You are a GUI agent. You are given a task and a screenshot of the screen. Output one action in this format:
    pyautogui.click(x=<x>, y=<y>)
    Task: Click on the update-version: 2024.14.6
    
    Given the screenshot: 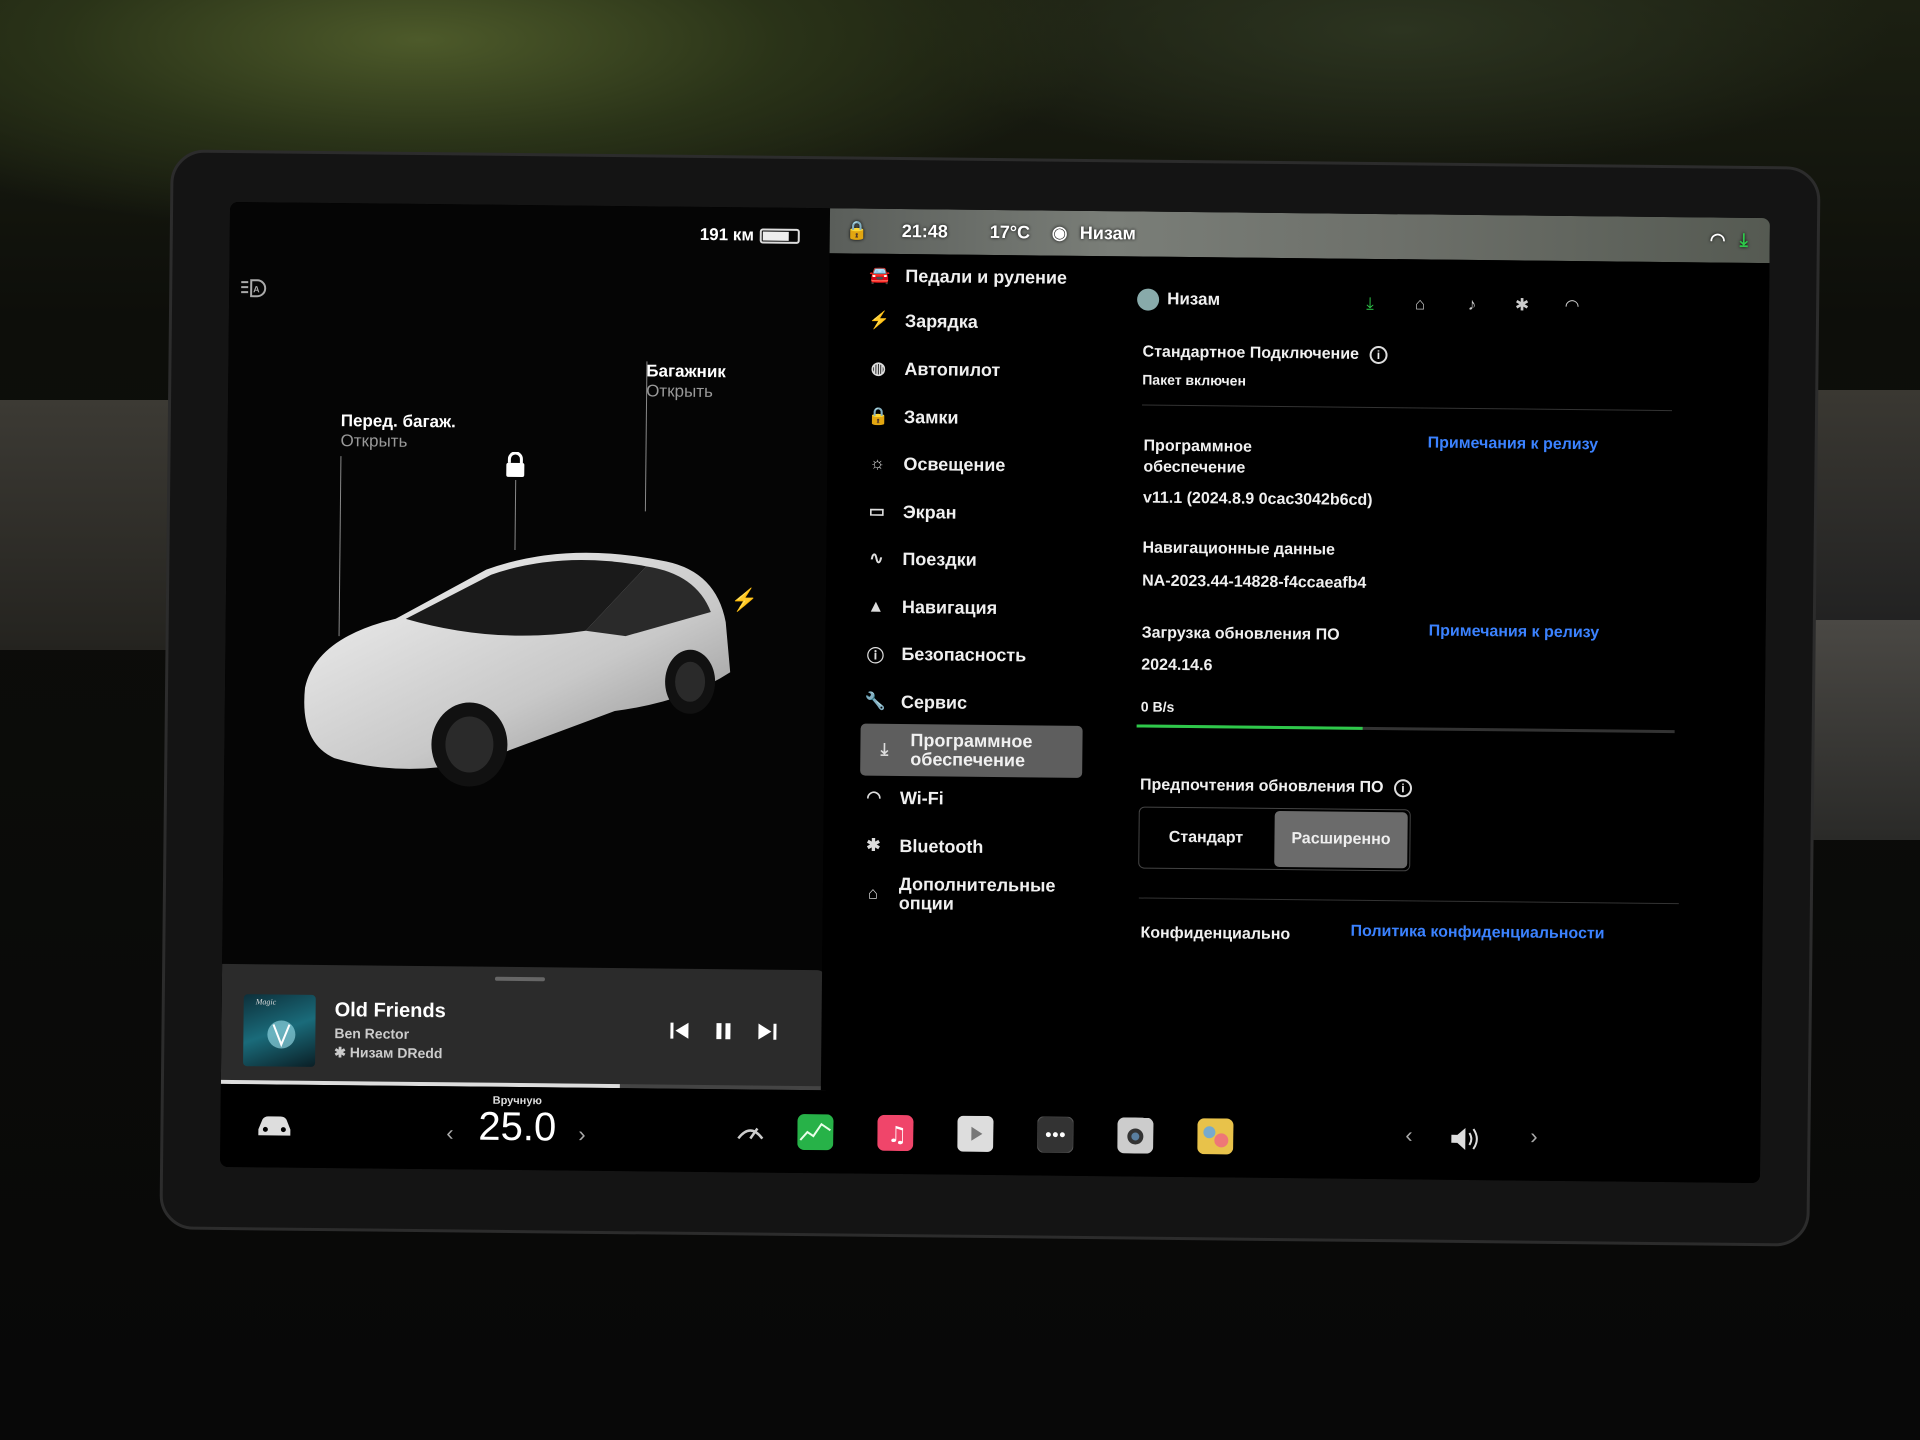 What is the action you would take?
    pyautogui.click(x=1177, y=665)
    